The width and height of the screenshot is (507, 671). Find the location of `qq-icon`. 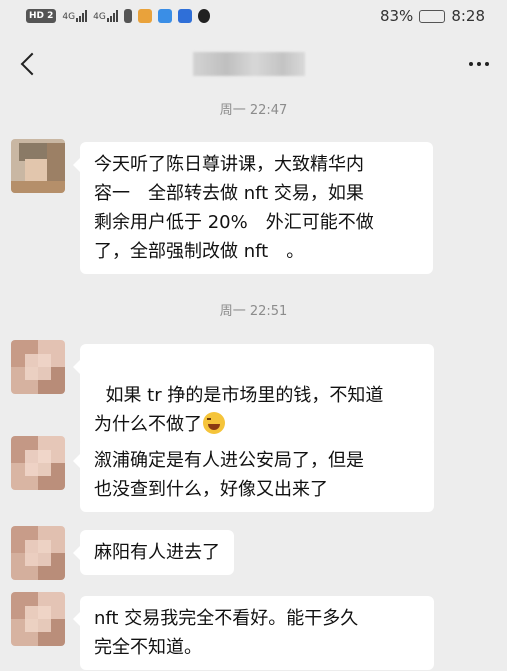

qq-icon is located at coordinates (203, 16).